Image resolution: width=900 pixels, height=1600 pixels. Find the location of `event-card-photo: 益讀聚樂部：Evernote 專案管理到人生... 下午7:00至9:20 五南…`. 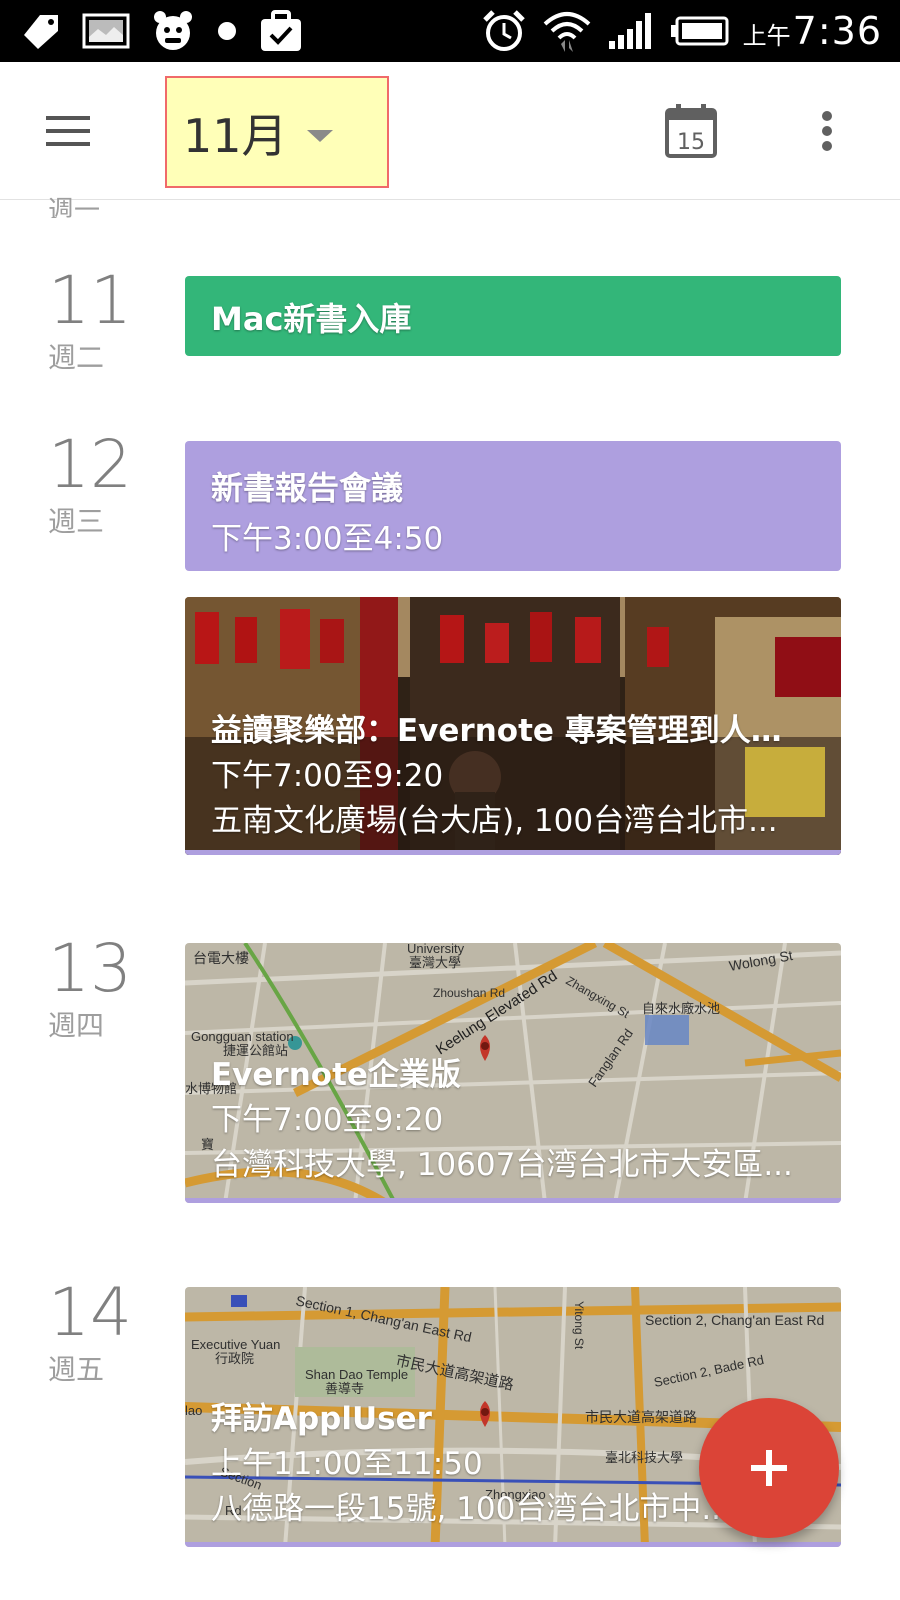

event-card-photo: 益讀聚樂部：Evernote 專案管理到人生... 下午7:00至9:20 五南… is located at coordinates (513, 726).